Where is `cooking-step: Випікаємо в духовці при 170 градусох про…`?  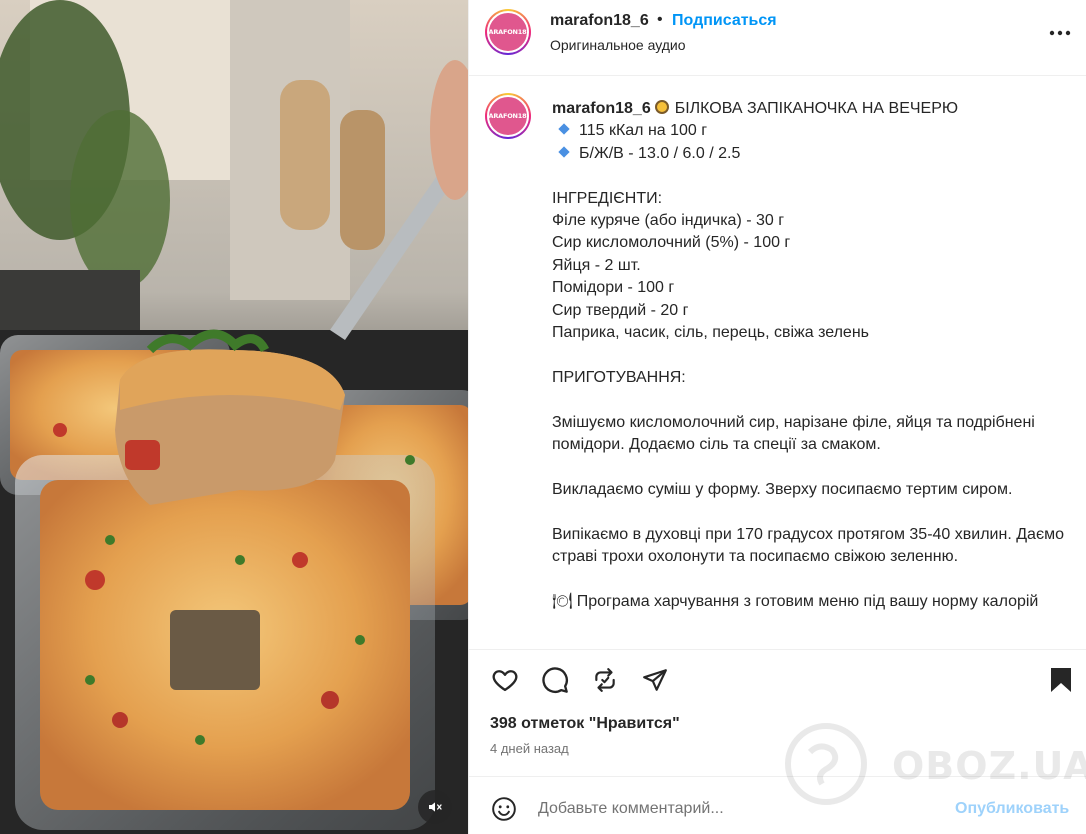 cooking-step: Випікаємо в духовці при 170 градусох про… is located at coordinates (810, 545).